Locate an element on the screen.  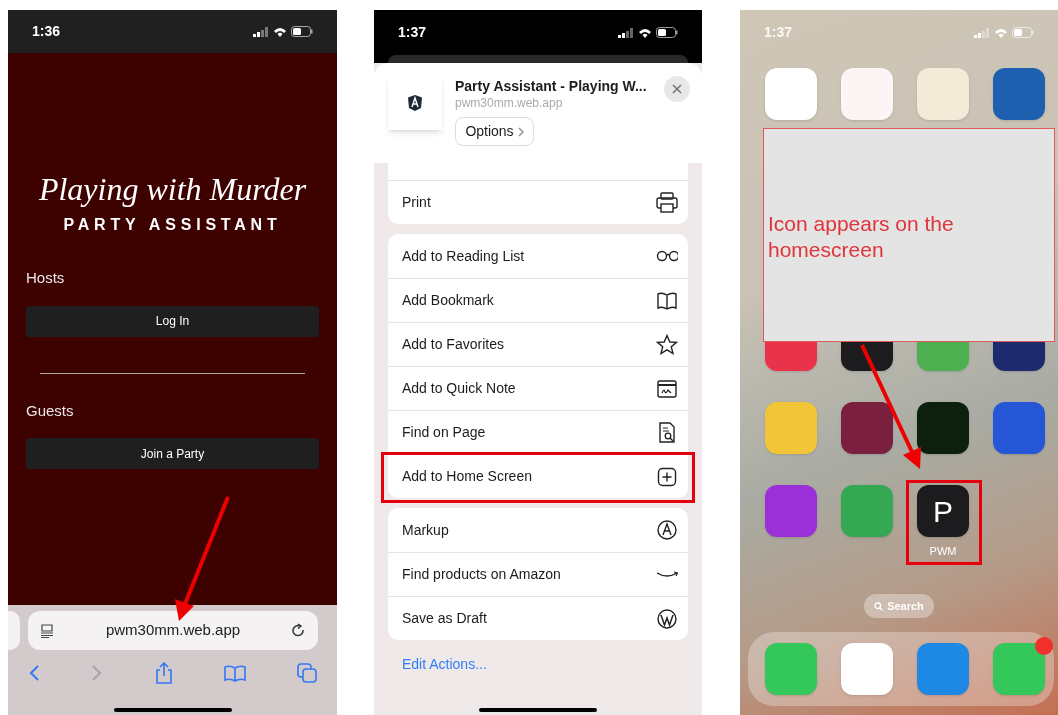
address-field: pwm30mm.web.app is located at coordinates (173, 630).